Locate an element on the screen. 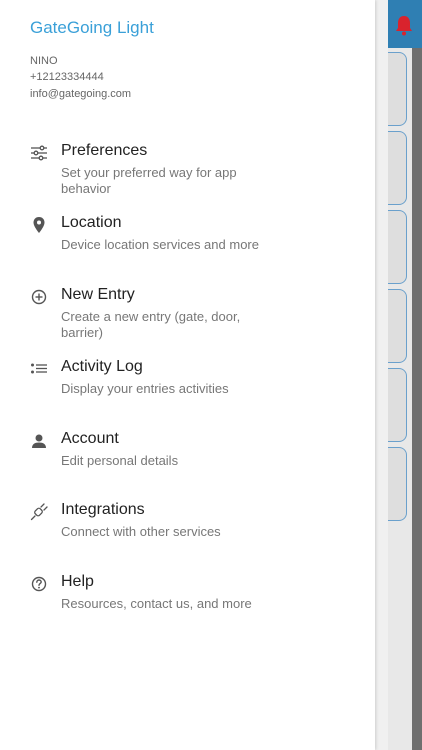 The width and height of the screenshot is (422, 750). menu-item-description: Resources, contact us, and more is located at coordinates (156, 603).